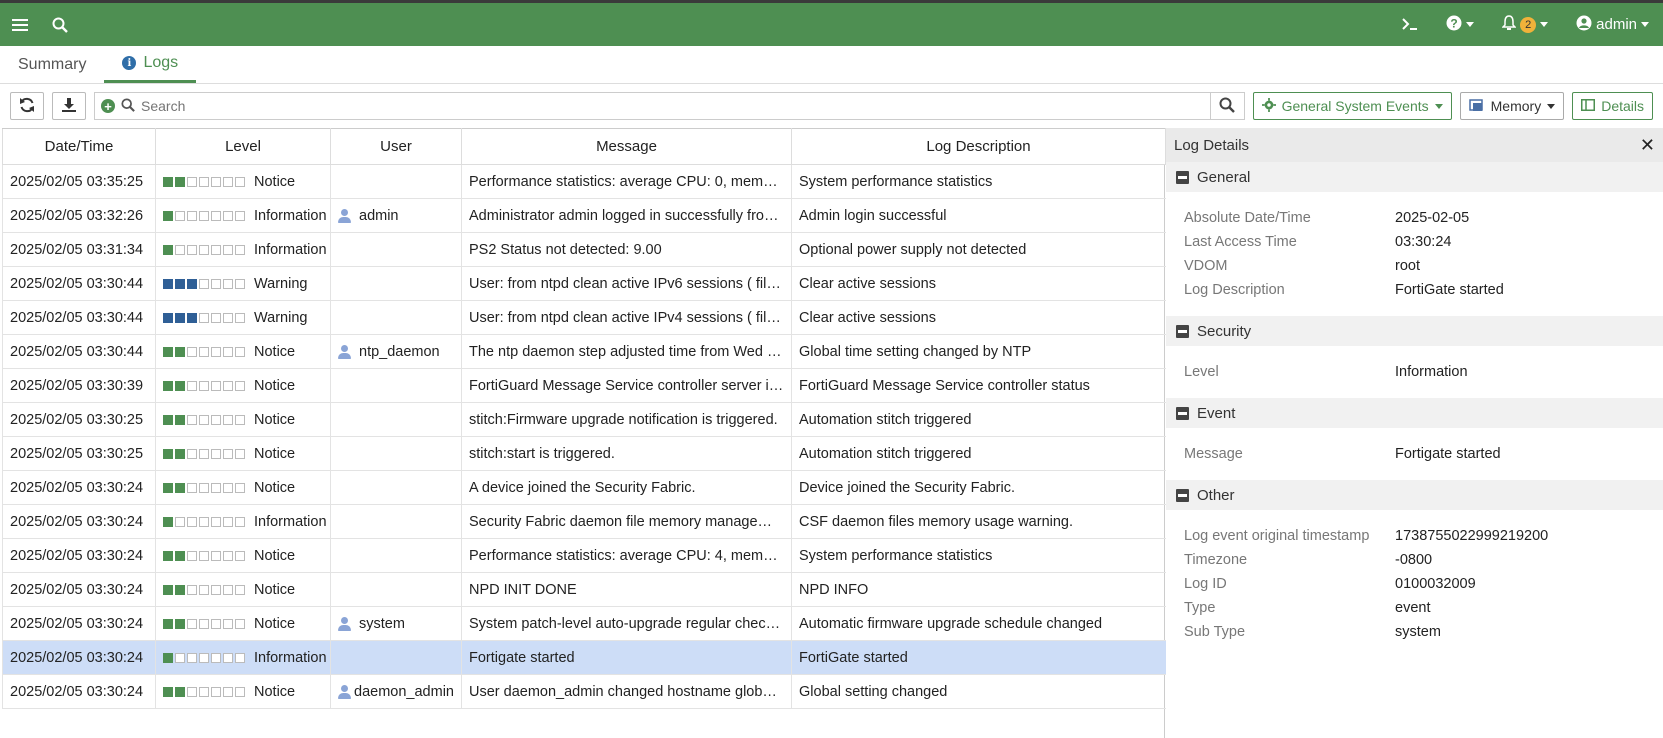  Describe the element at coordinates (1414, 632) in the screenshot. I see `detail-row: Sub Type system` at that location.